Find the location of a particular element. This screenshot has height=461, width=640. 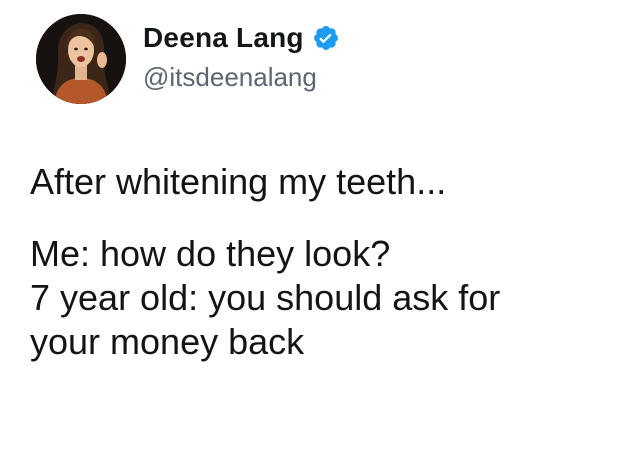

author-name-row: Deena Lang is located at coordinates (241, 38).